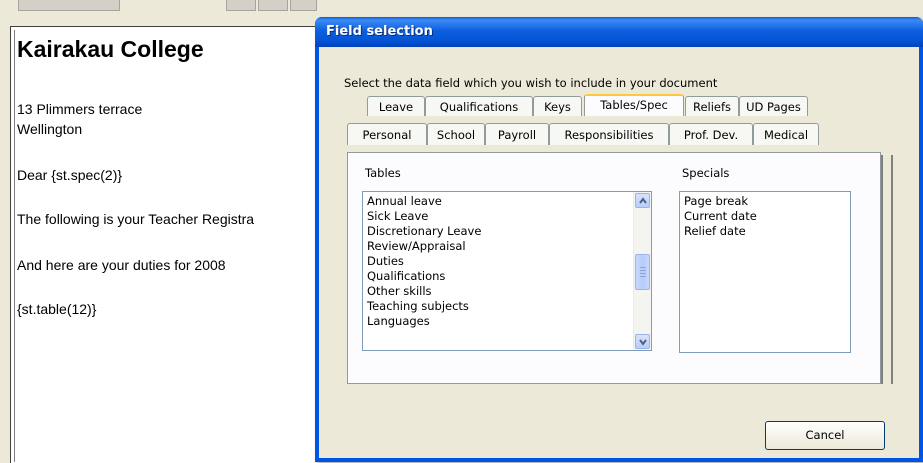 Image resolution: width=923 pixels, height=463 pixels. I want to click on scroll-up-button, so click(642, 200).